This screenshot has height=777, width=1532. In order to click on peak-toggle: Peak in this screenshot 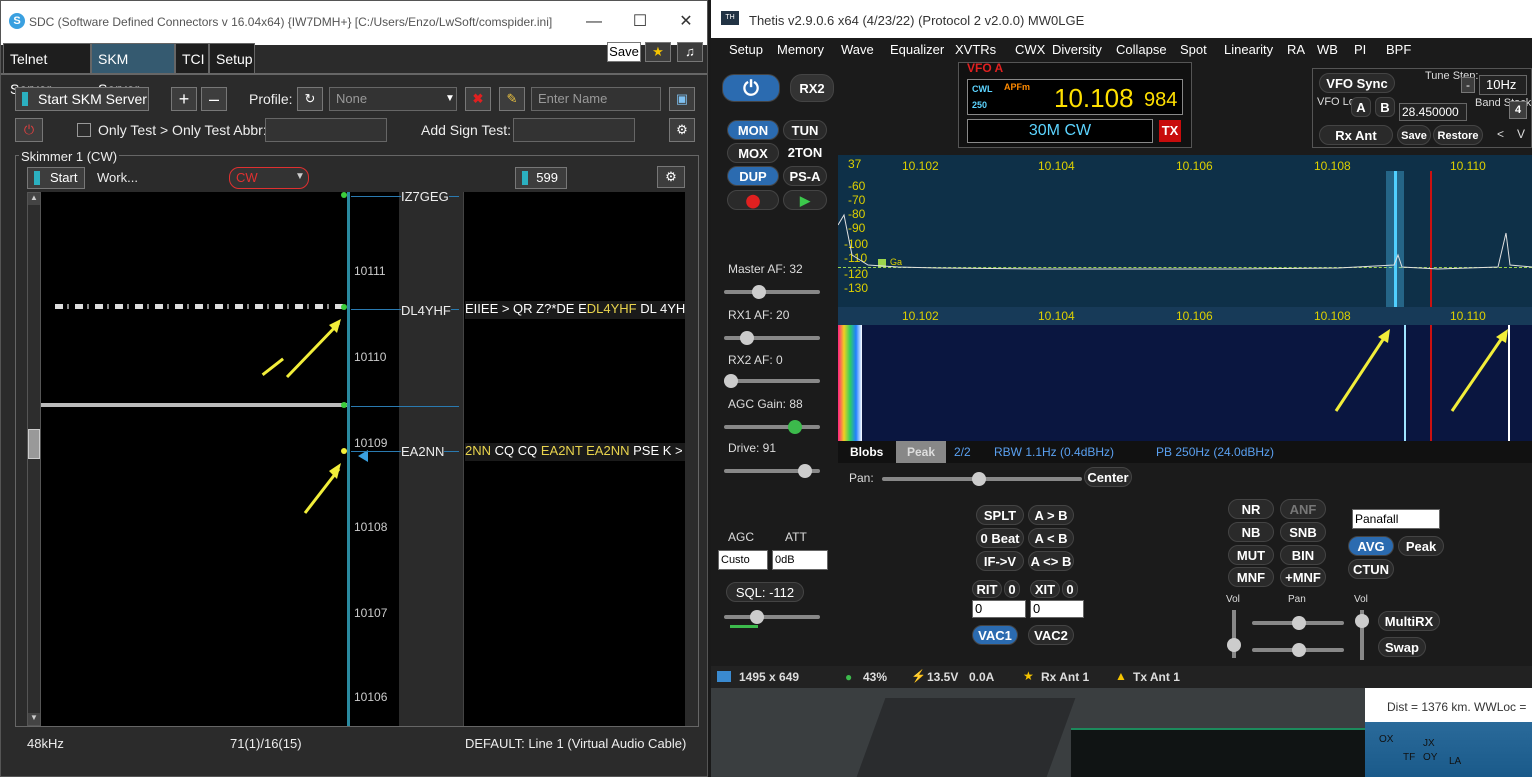, I will do `click(921, 452)`.